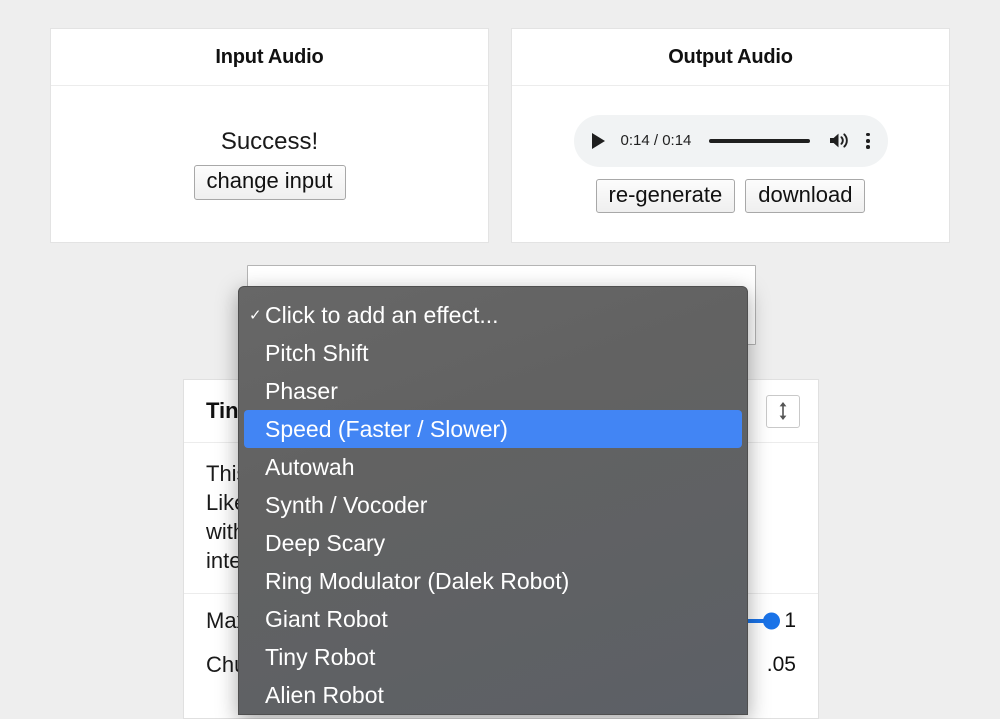 This screenshot has height=719, width=1000. I want to click on resize-vertical-icon, so click(783, 411).